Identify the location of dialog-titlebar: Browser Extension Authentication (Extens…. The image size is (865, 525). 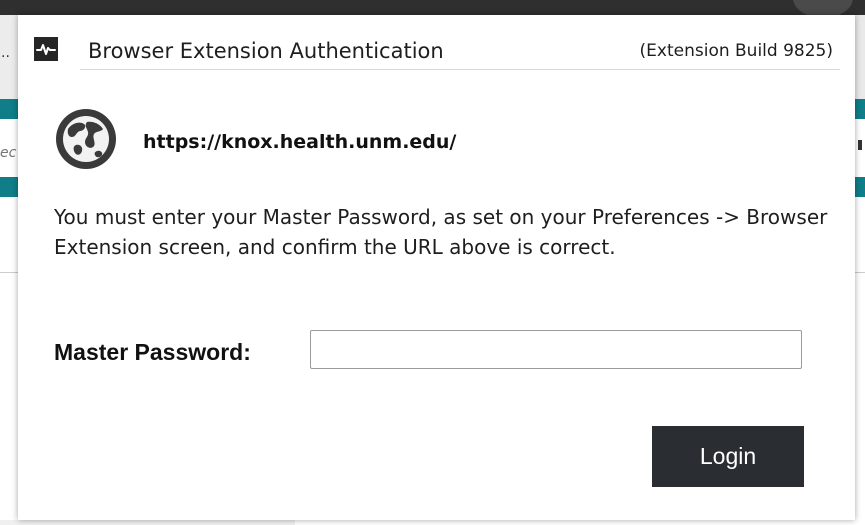
(436, 43).